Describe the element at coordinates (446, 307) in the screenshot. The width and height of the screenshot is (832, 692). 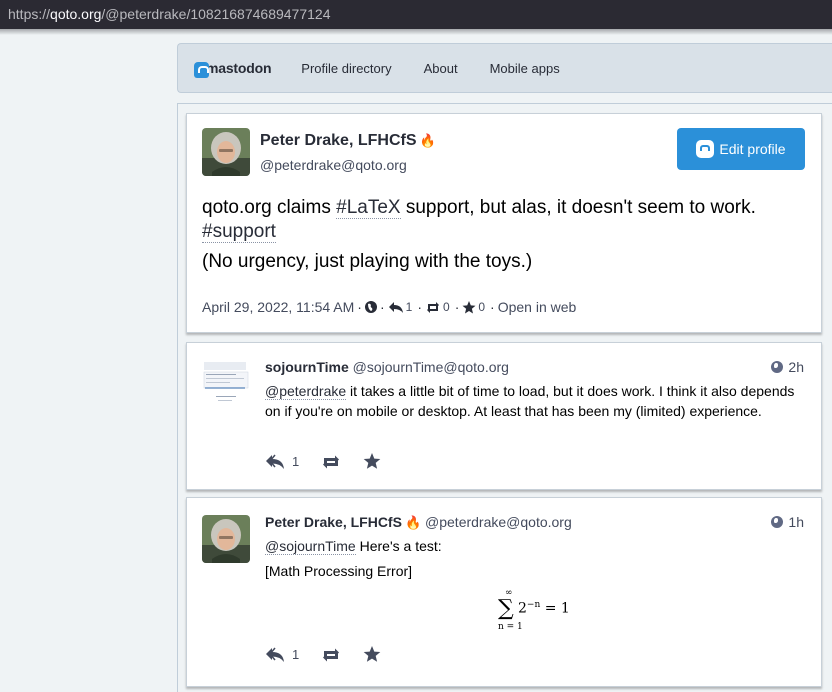
I see `reblog-count: 0` at that location.